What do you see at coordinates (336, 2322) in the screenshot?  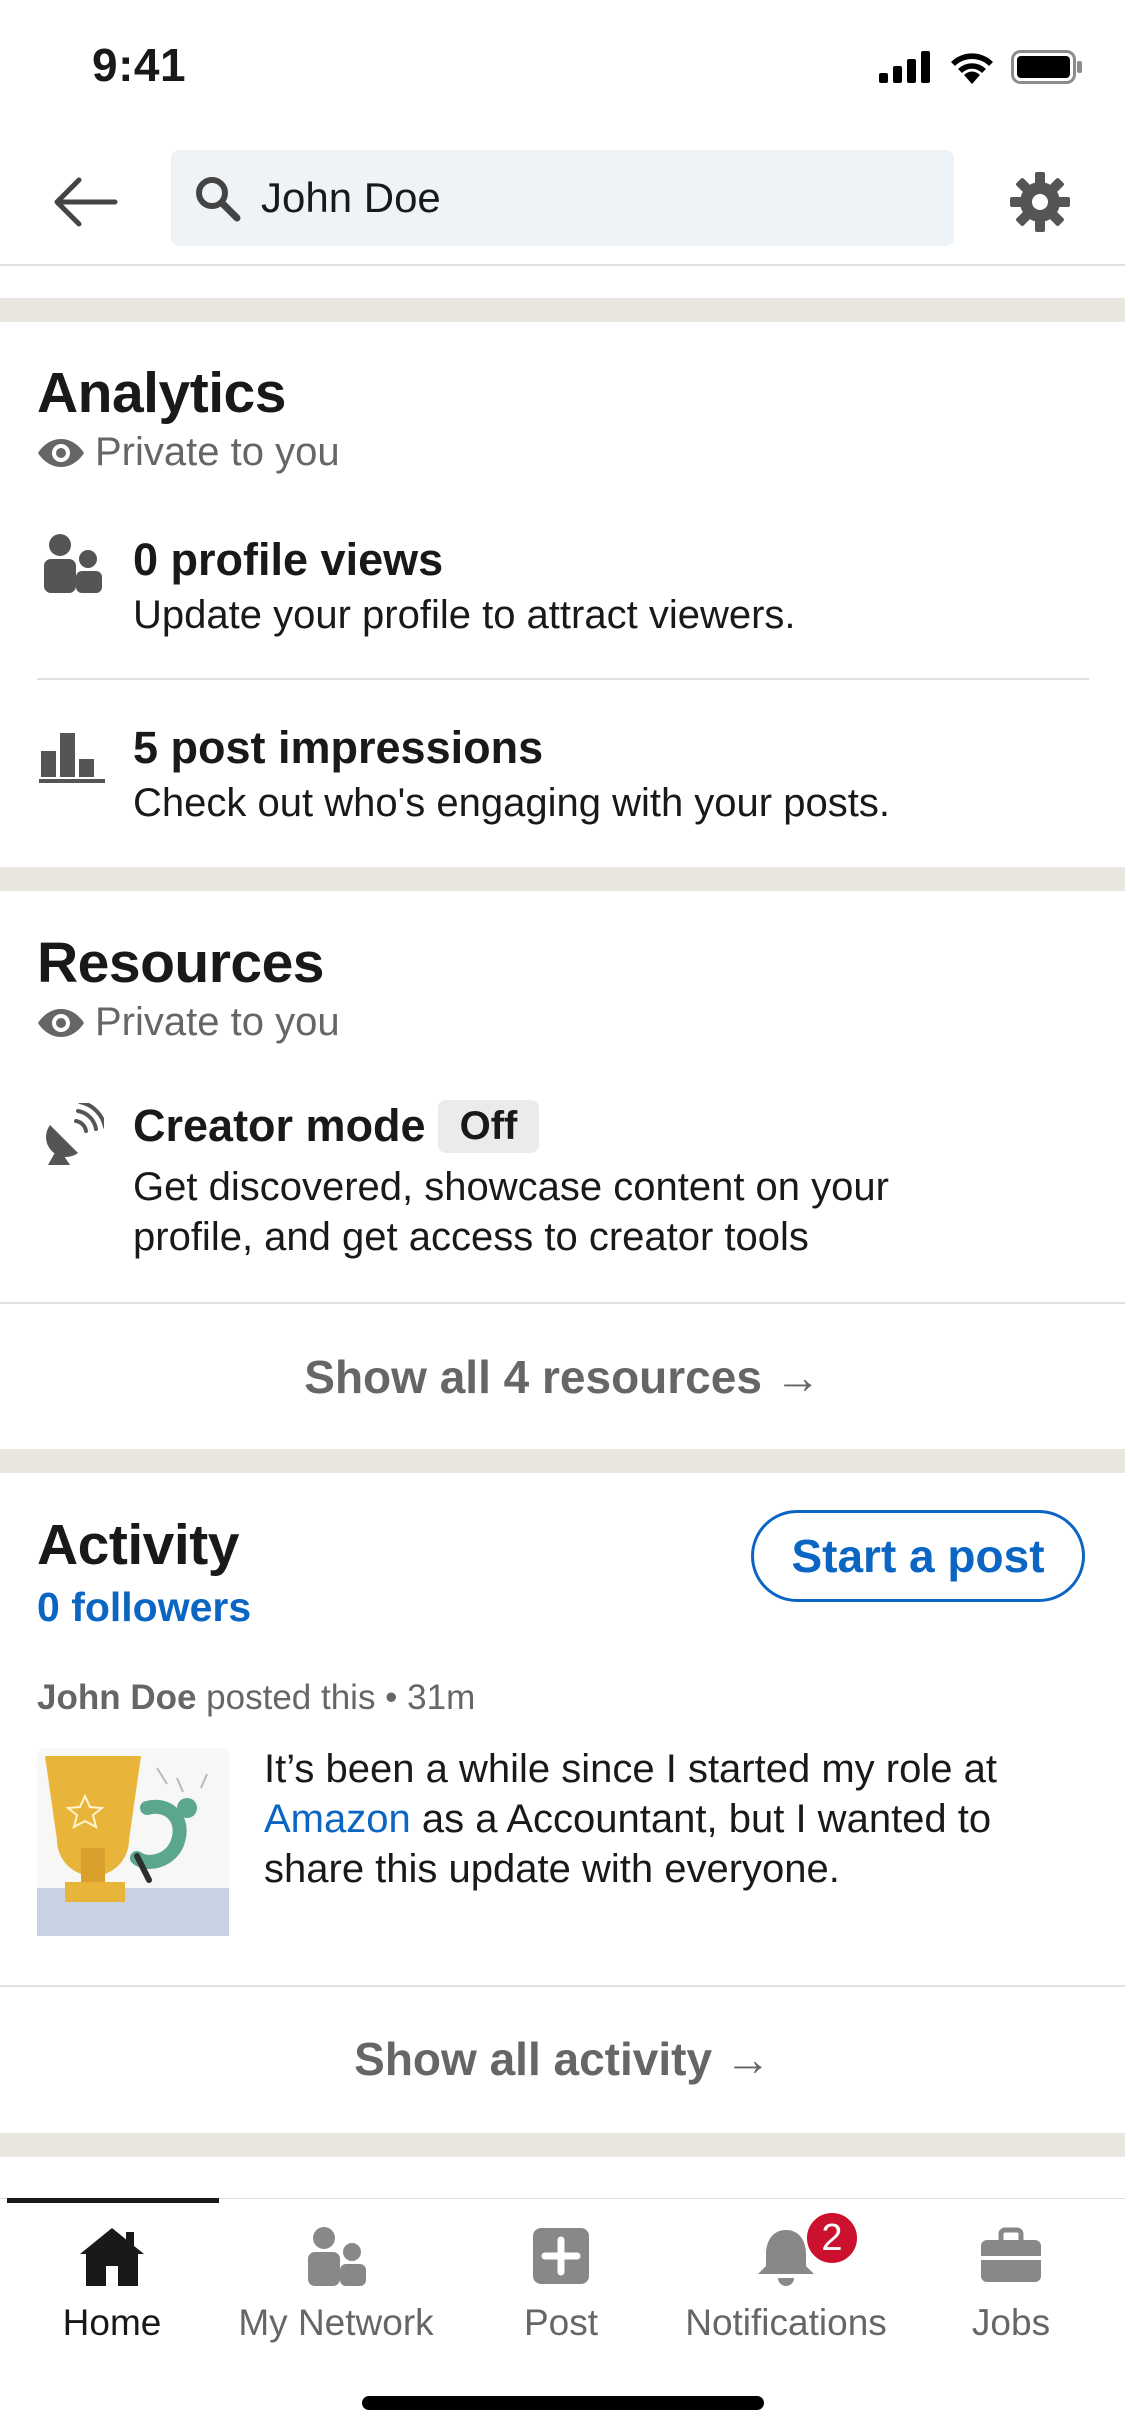 I see `nav-my-network-label: My Network` at bounding box center [336, 2322].